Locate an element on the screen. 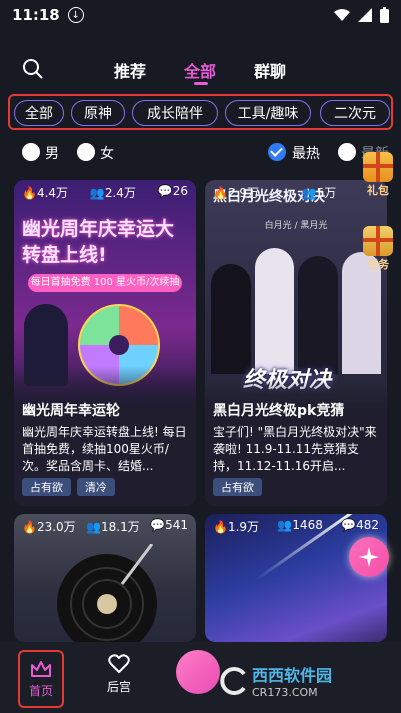 This screenshot has width=401, height=713. nav-harem: 后宫 is located at coordinates (119, 674).